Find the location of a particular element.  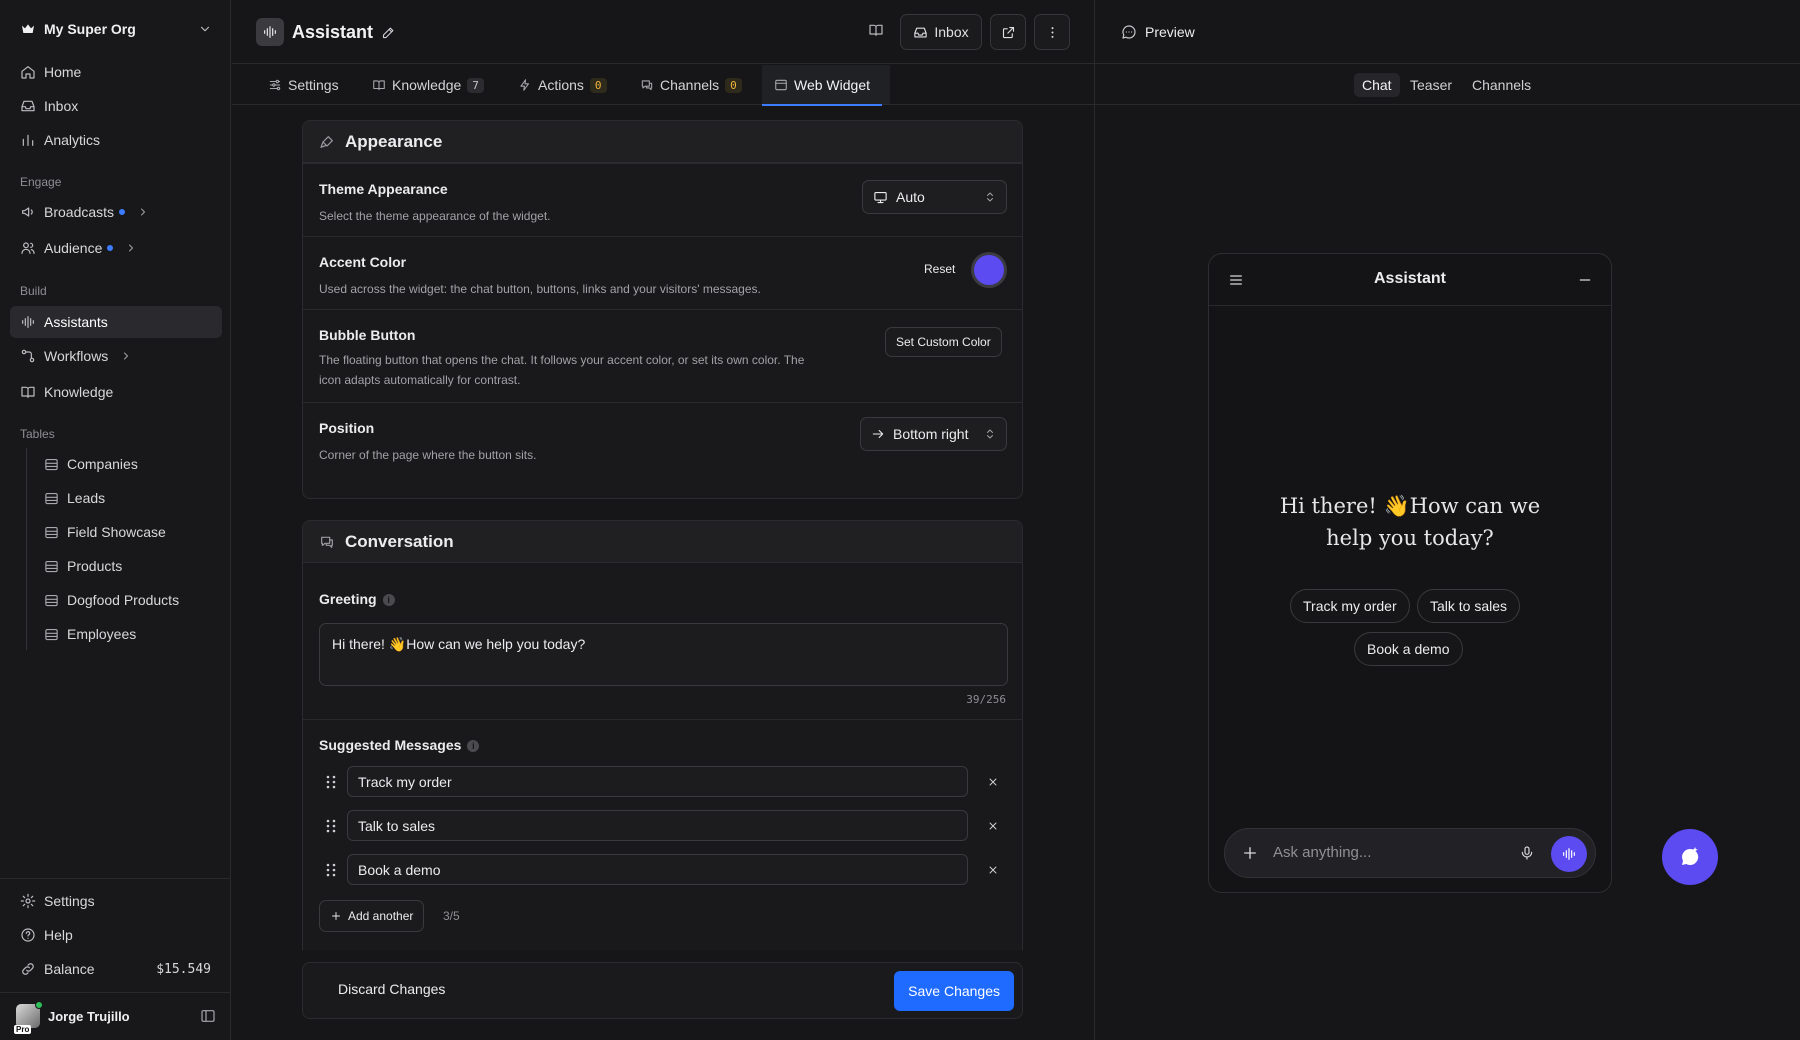

sidebar-item-assistants: Assistants is located at coordinates (116, 322).